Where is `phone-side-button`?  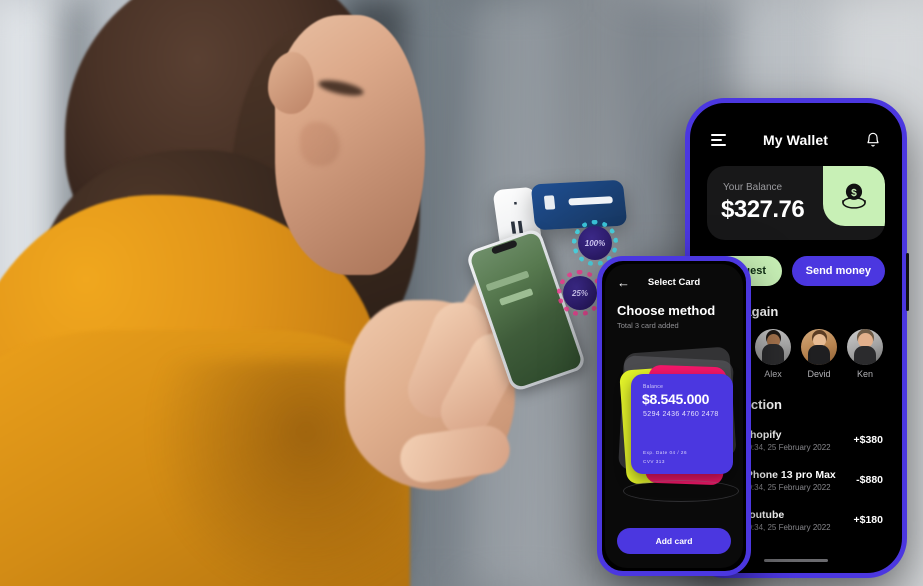
phone-side-button is located at coordinates (907, 282).